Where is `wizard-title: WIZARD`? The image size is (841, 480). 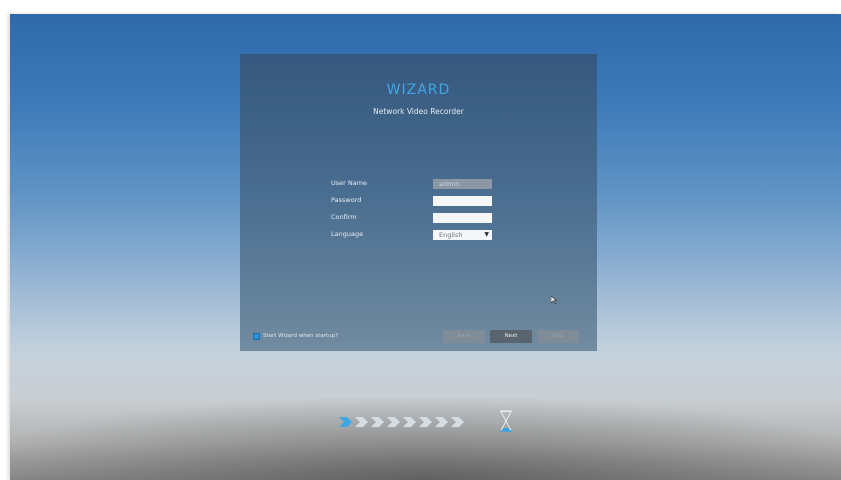 wizard-title: WIZARD is located at coordinates (418, 90).